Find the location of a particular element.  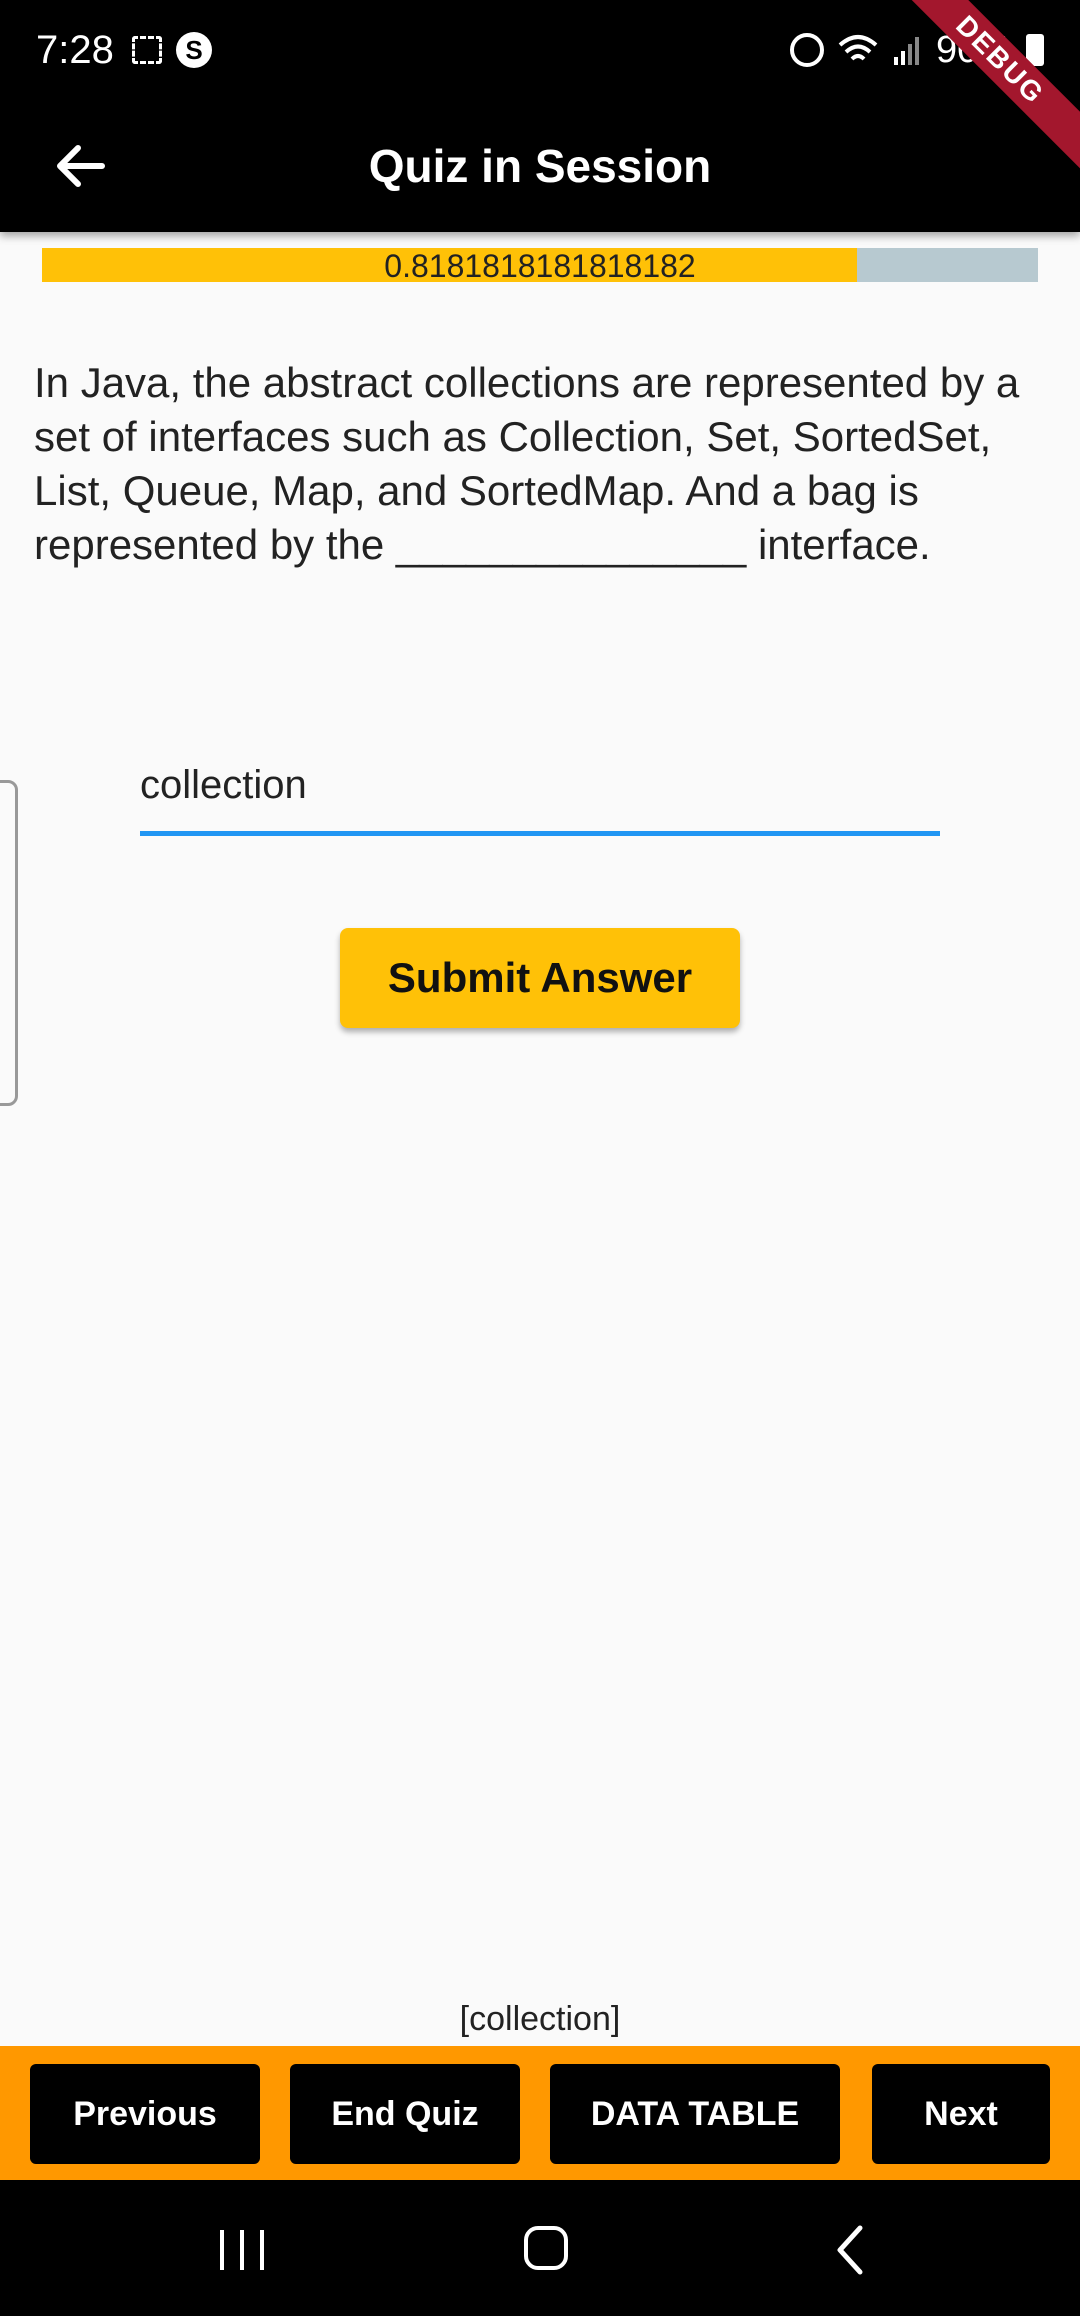

page-title: Quiz in Session is located at coordinates (540, 166).